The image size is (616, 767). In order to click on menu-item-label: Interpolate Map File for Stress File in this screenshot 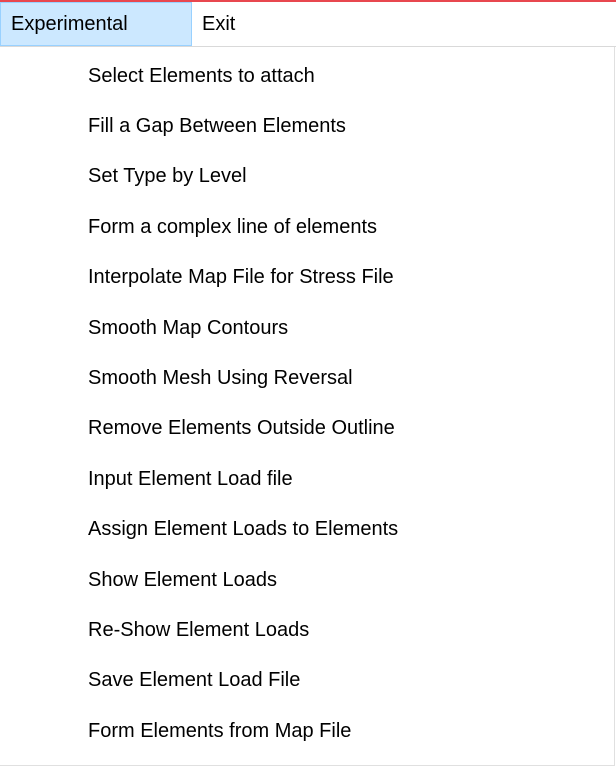, I will do `click(241, 277)`.